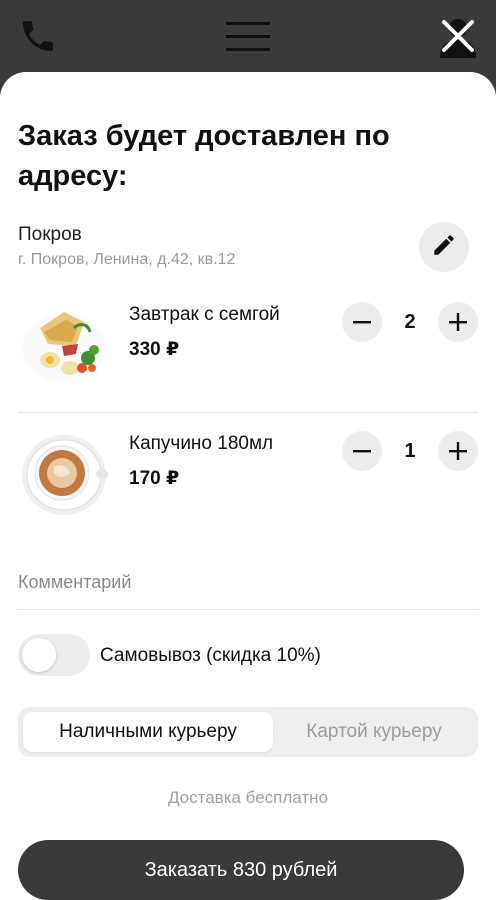  What do you see at coordinates (201, 443) in the screenshot?
I see `item-name: Капучино 180мл` at bounding box center [201, 443].